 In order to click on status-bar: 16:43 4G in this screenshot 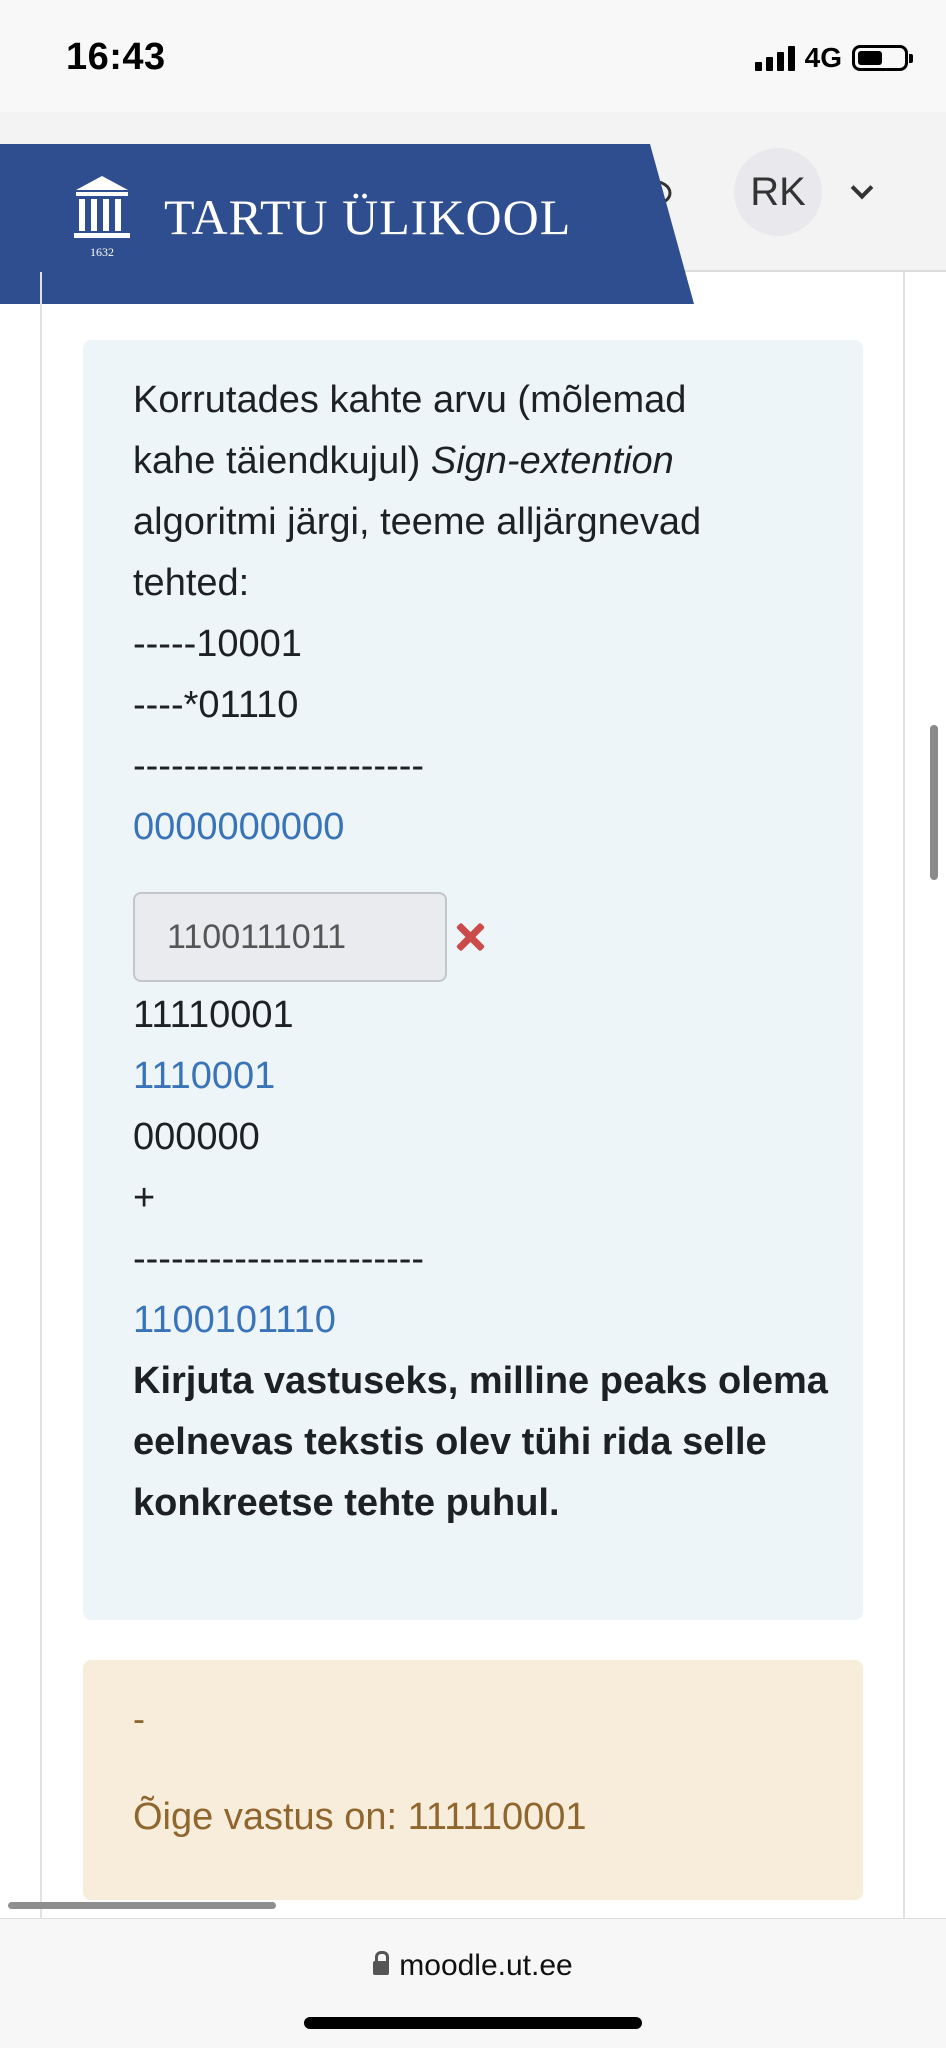, I will do `click(473, 56)`.